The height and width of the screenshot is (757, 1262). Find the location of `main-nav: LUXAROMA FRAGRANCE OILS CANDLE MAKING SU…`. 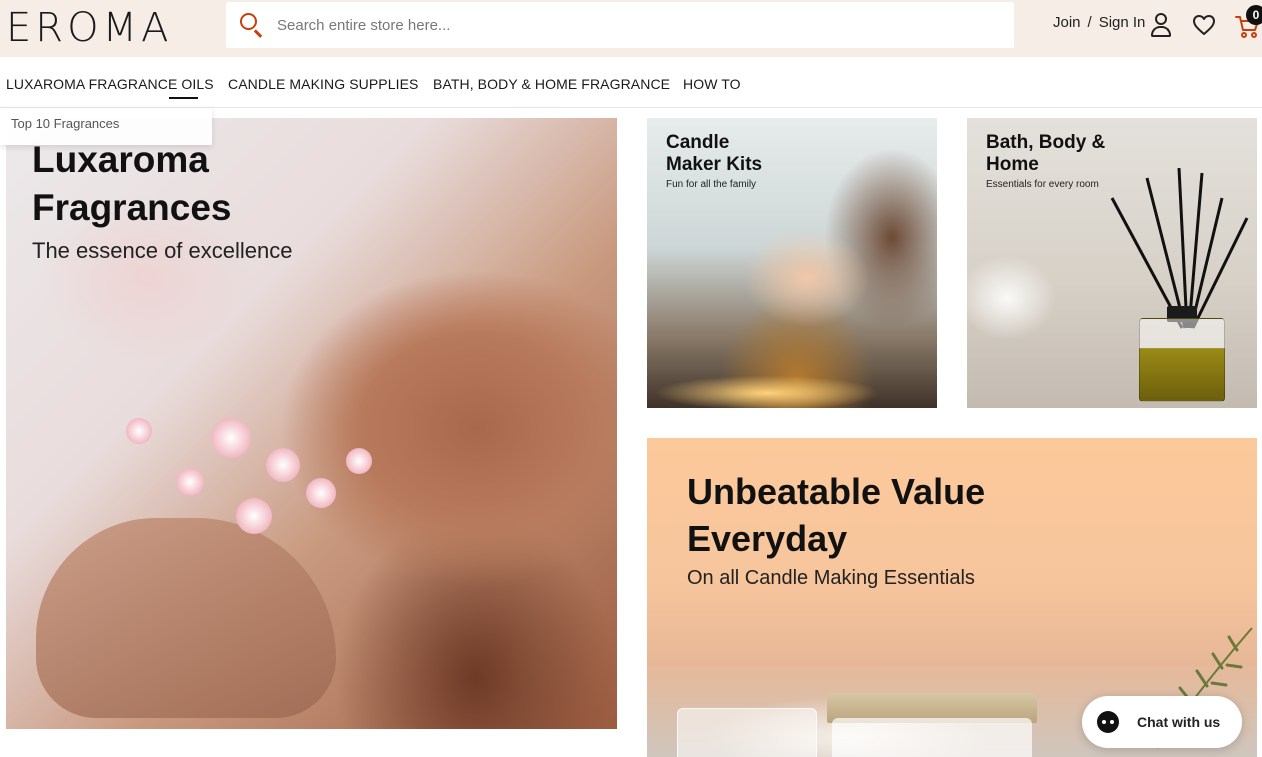

main-nav: LUXAROMA FRAGRANCE OILS CANDLE MAKING SU… is located at coordinates (631, 82).